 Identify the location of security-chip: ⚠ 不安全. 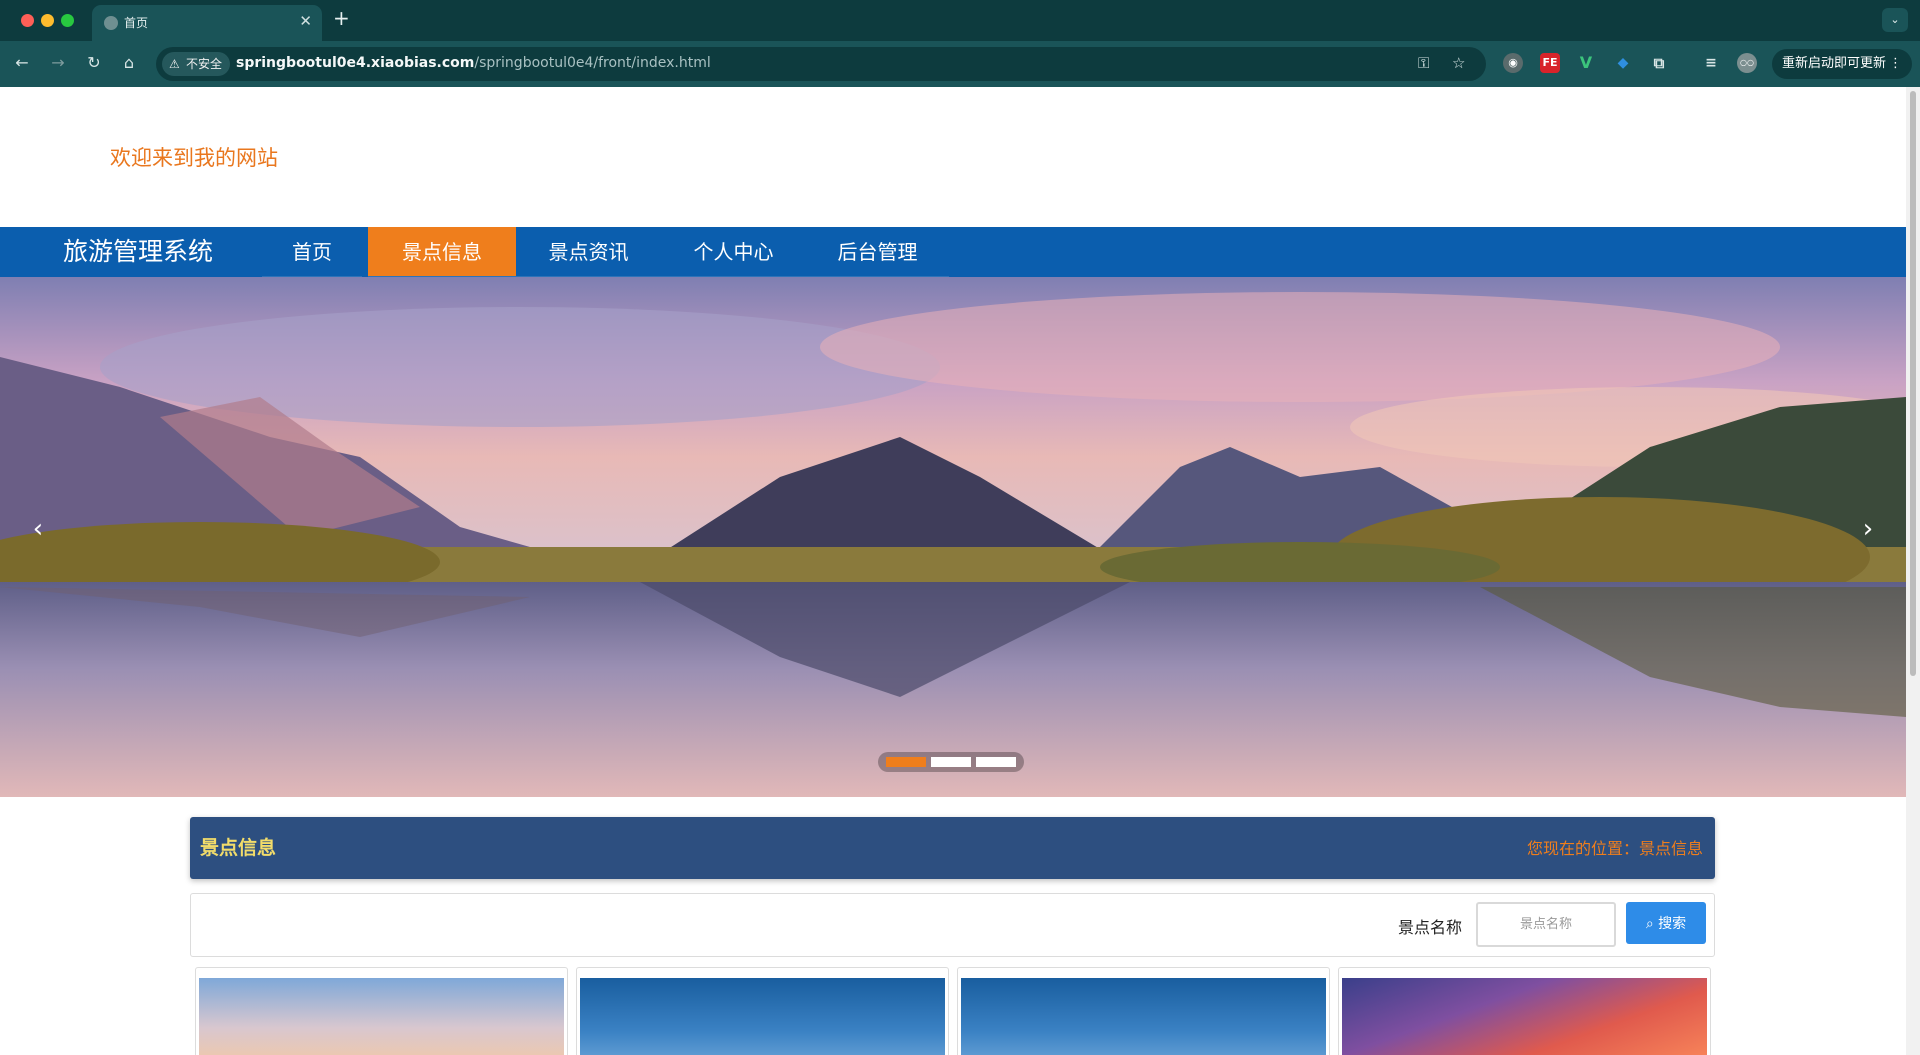
(196, 64).